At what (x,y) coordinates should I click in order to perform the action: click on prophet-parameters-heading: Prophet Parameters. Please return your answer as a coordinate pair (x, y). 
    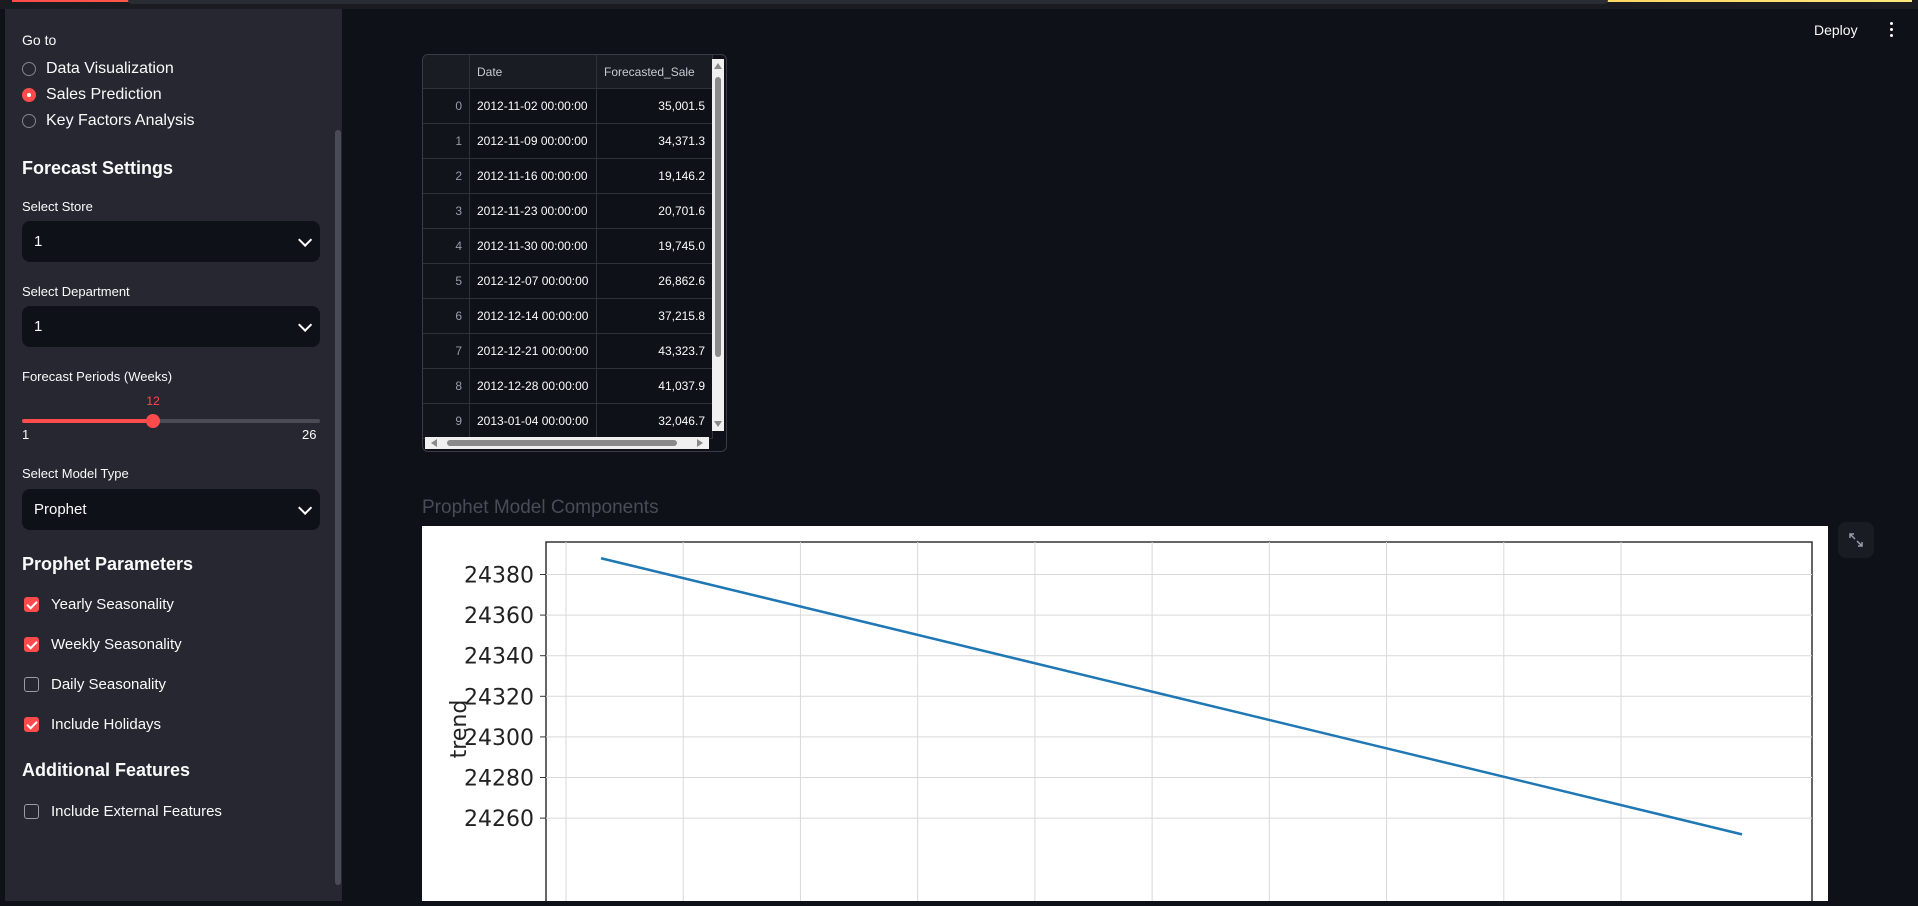
    Looking at the image, I should click on (108, 564).